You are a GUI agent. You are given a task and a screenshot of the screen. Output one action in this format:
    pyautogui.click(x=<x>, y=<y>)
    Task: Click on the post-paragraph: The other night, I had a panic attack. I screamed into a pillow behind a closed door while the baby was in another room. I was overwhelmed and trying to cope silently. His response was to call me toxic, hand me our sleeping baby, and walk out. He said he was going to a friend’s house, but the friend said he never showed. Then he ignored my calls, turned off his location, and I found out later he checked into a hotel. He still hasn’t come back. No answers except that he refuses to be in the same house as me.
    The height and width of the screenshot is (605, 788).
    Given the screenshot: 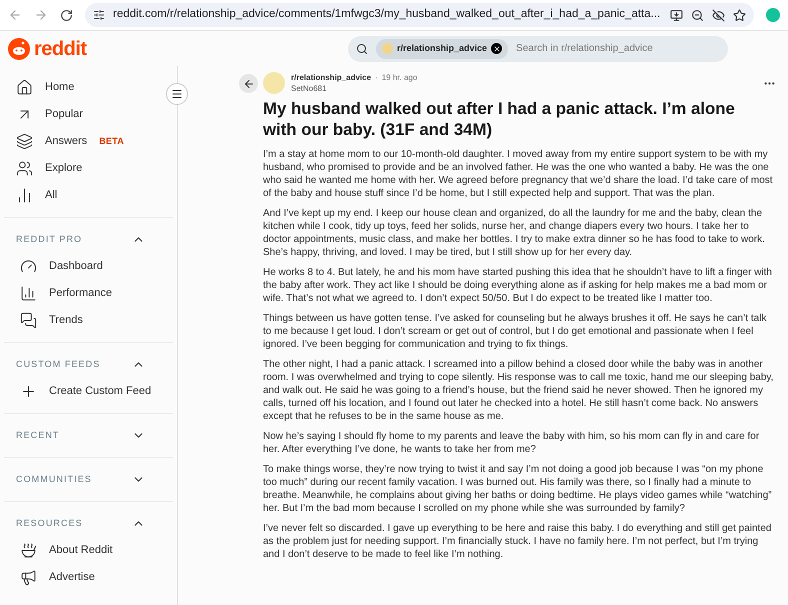 What is the action you would take?
    pyautogui.click(x=518, y=390)
    